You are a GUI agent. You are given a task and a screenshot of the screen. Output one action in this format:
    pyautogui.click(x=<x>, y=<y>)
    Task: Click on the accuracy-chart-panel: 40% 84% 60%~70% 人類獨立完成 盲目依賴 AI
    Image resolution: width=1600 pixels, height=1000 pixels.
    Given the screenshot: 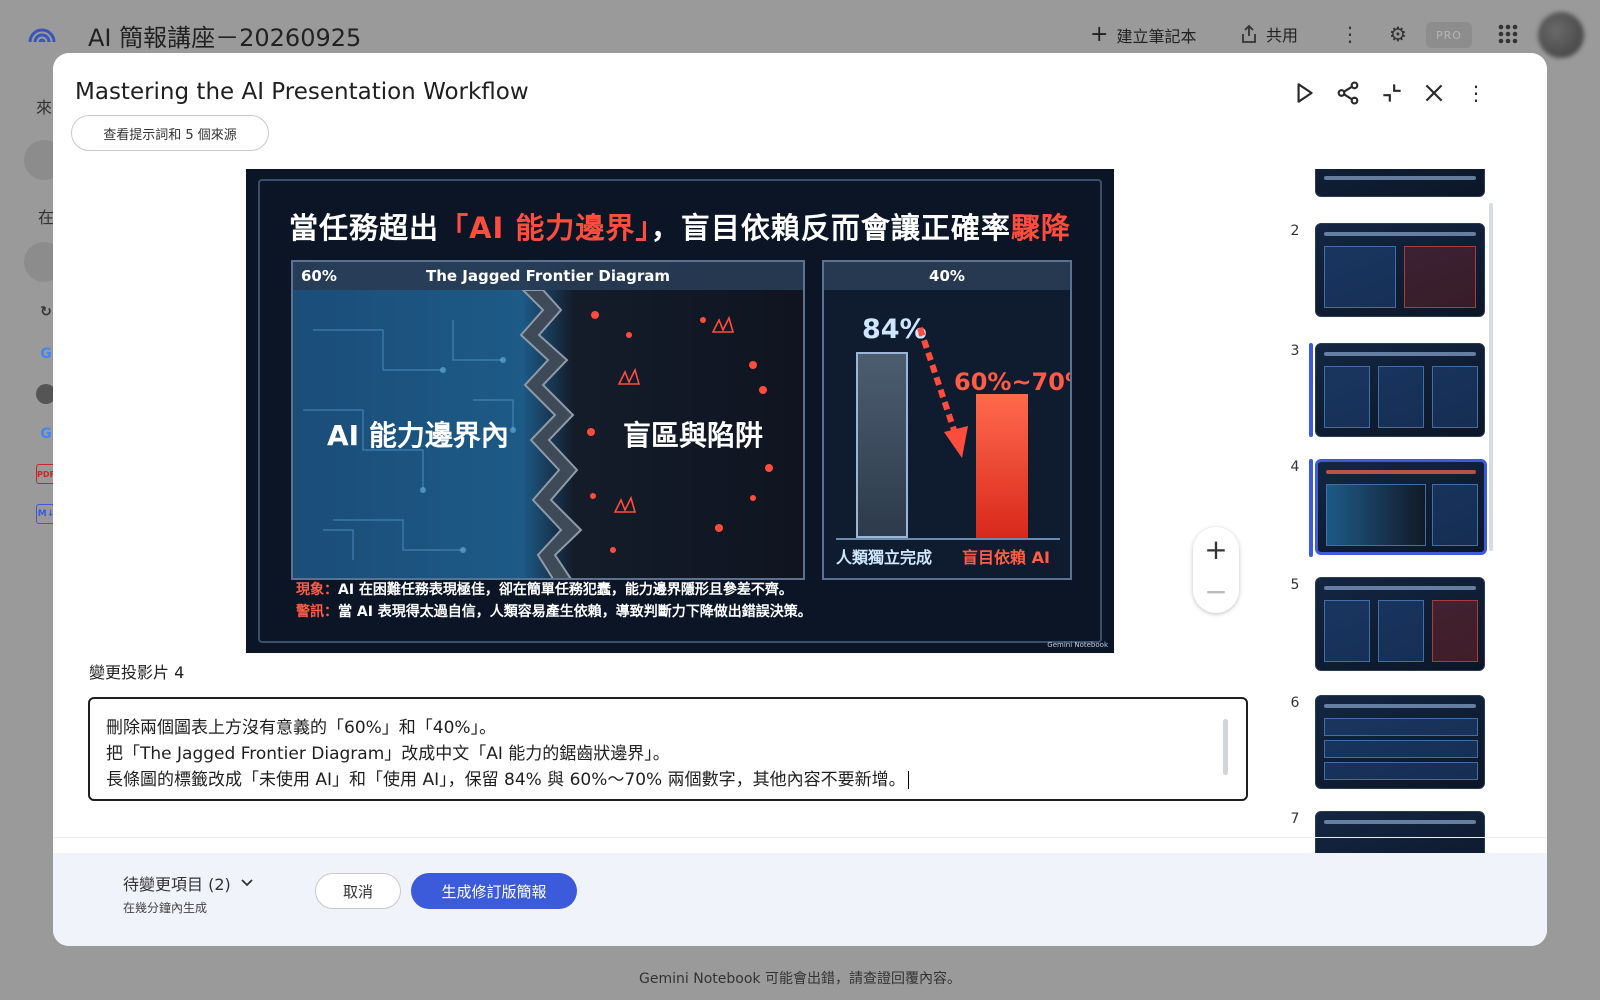 What is the action you would take?
    pyautogui.click(x=947, y=420)
    